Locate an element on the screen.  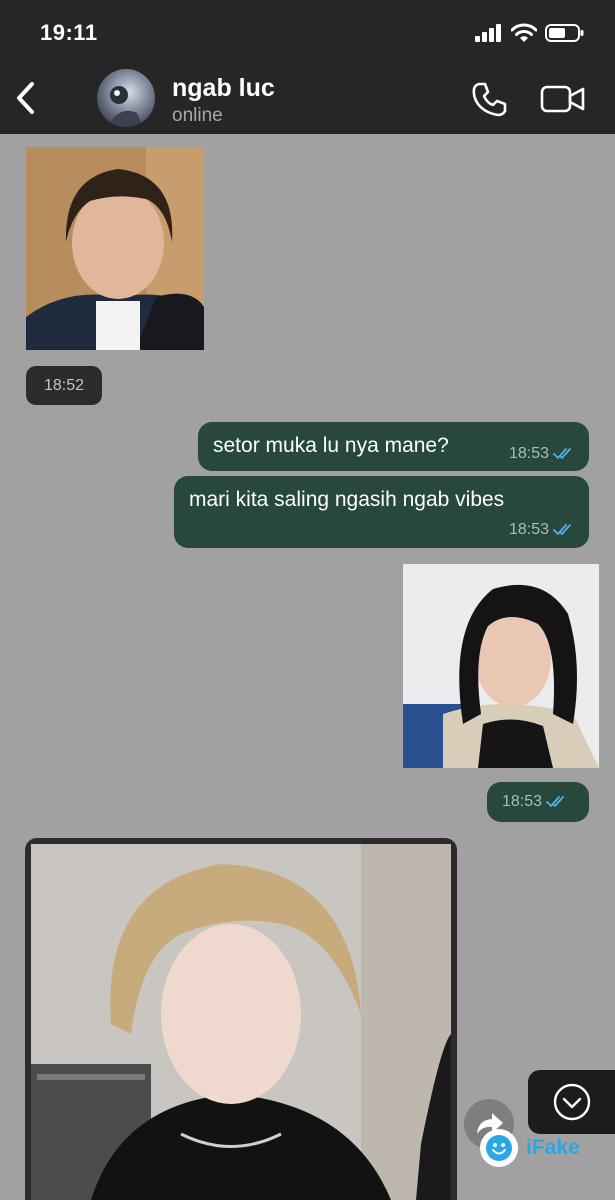
contact-avatar is located at coordinates (126, 98).